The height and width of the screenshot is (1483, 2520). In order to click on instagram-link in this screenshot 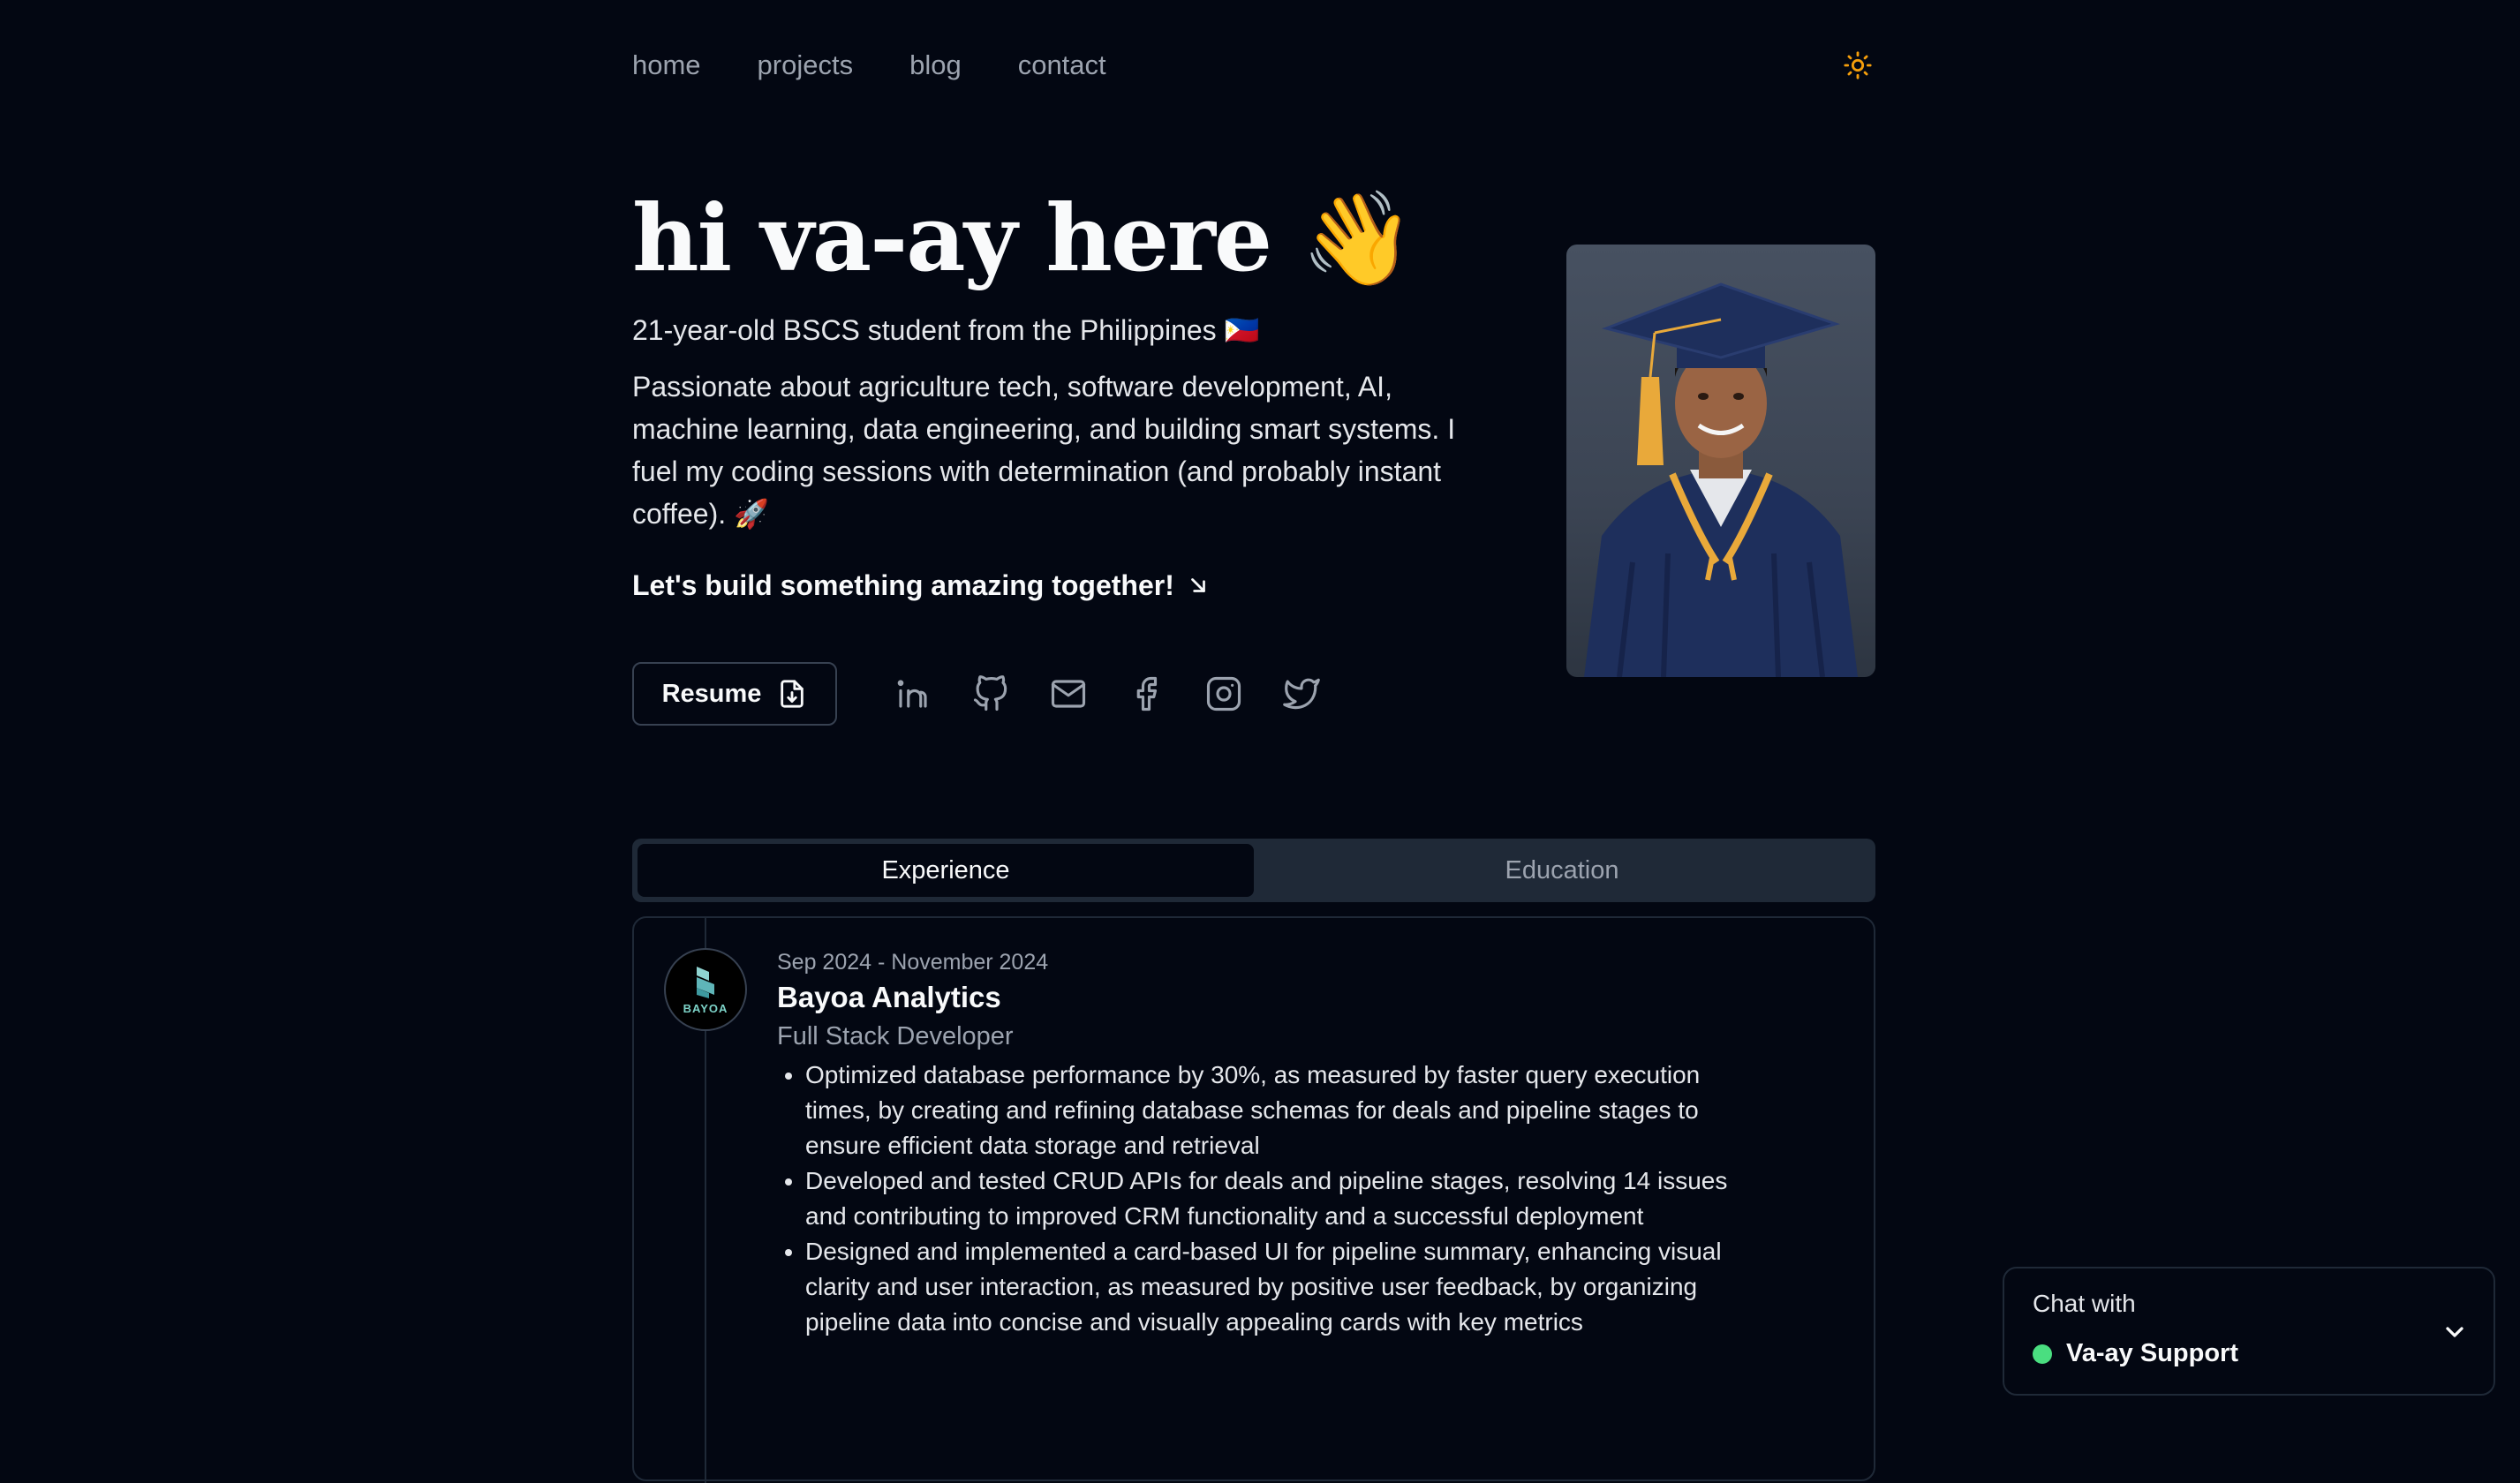, I will do `click(1224, 694)`.